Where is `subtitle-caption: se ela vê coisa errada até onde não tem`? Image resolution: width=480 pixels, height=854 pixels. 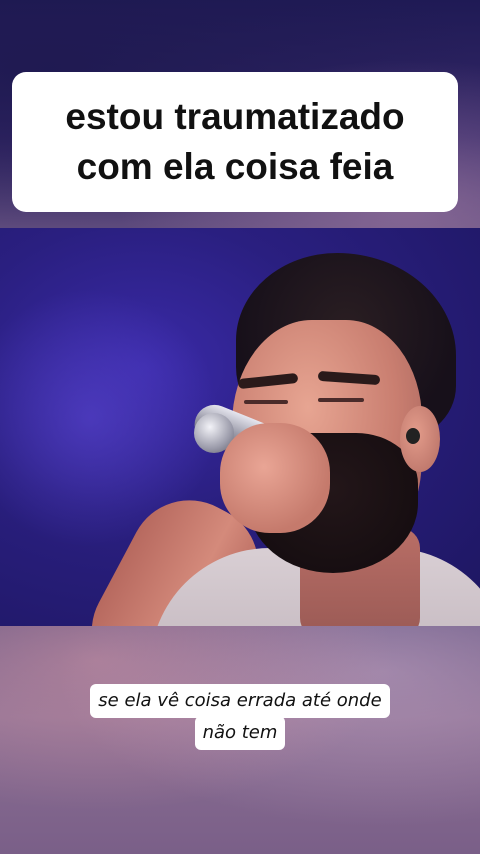
subtitle-caption: se ela vê coisa errada até onde não tem is located at coordinates (240, 717).